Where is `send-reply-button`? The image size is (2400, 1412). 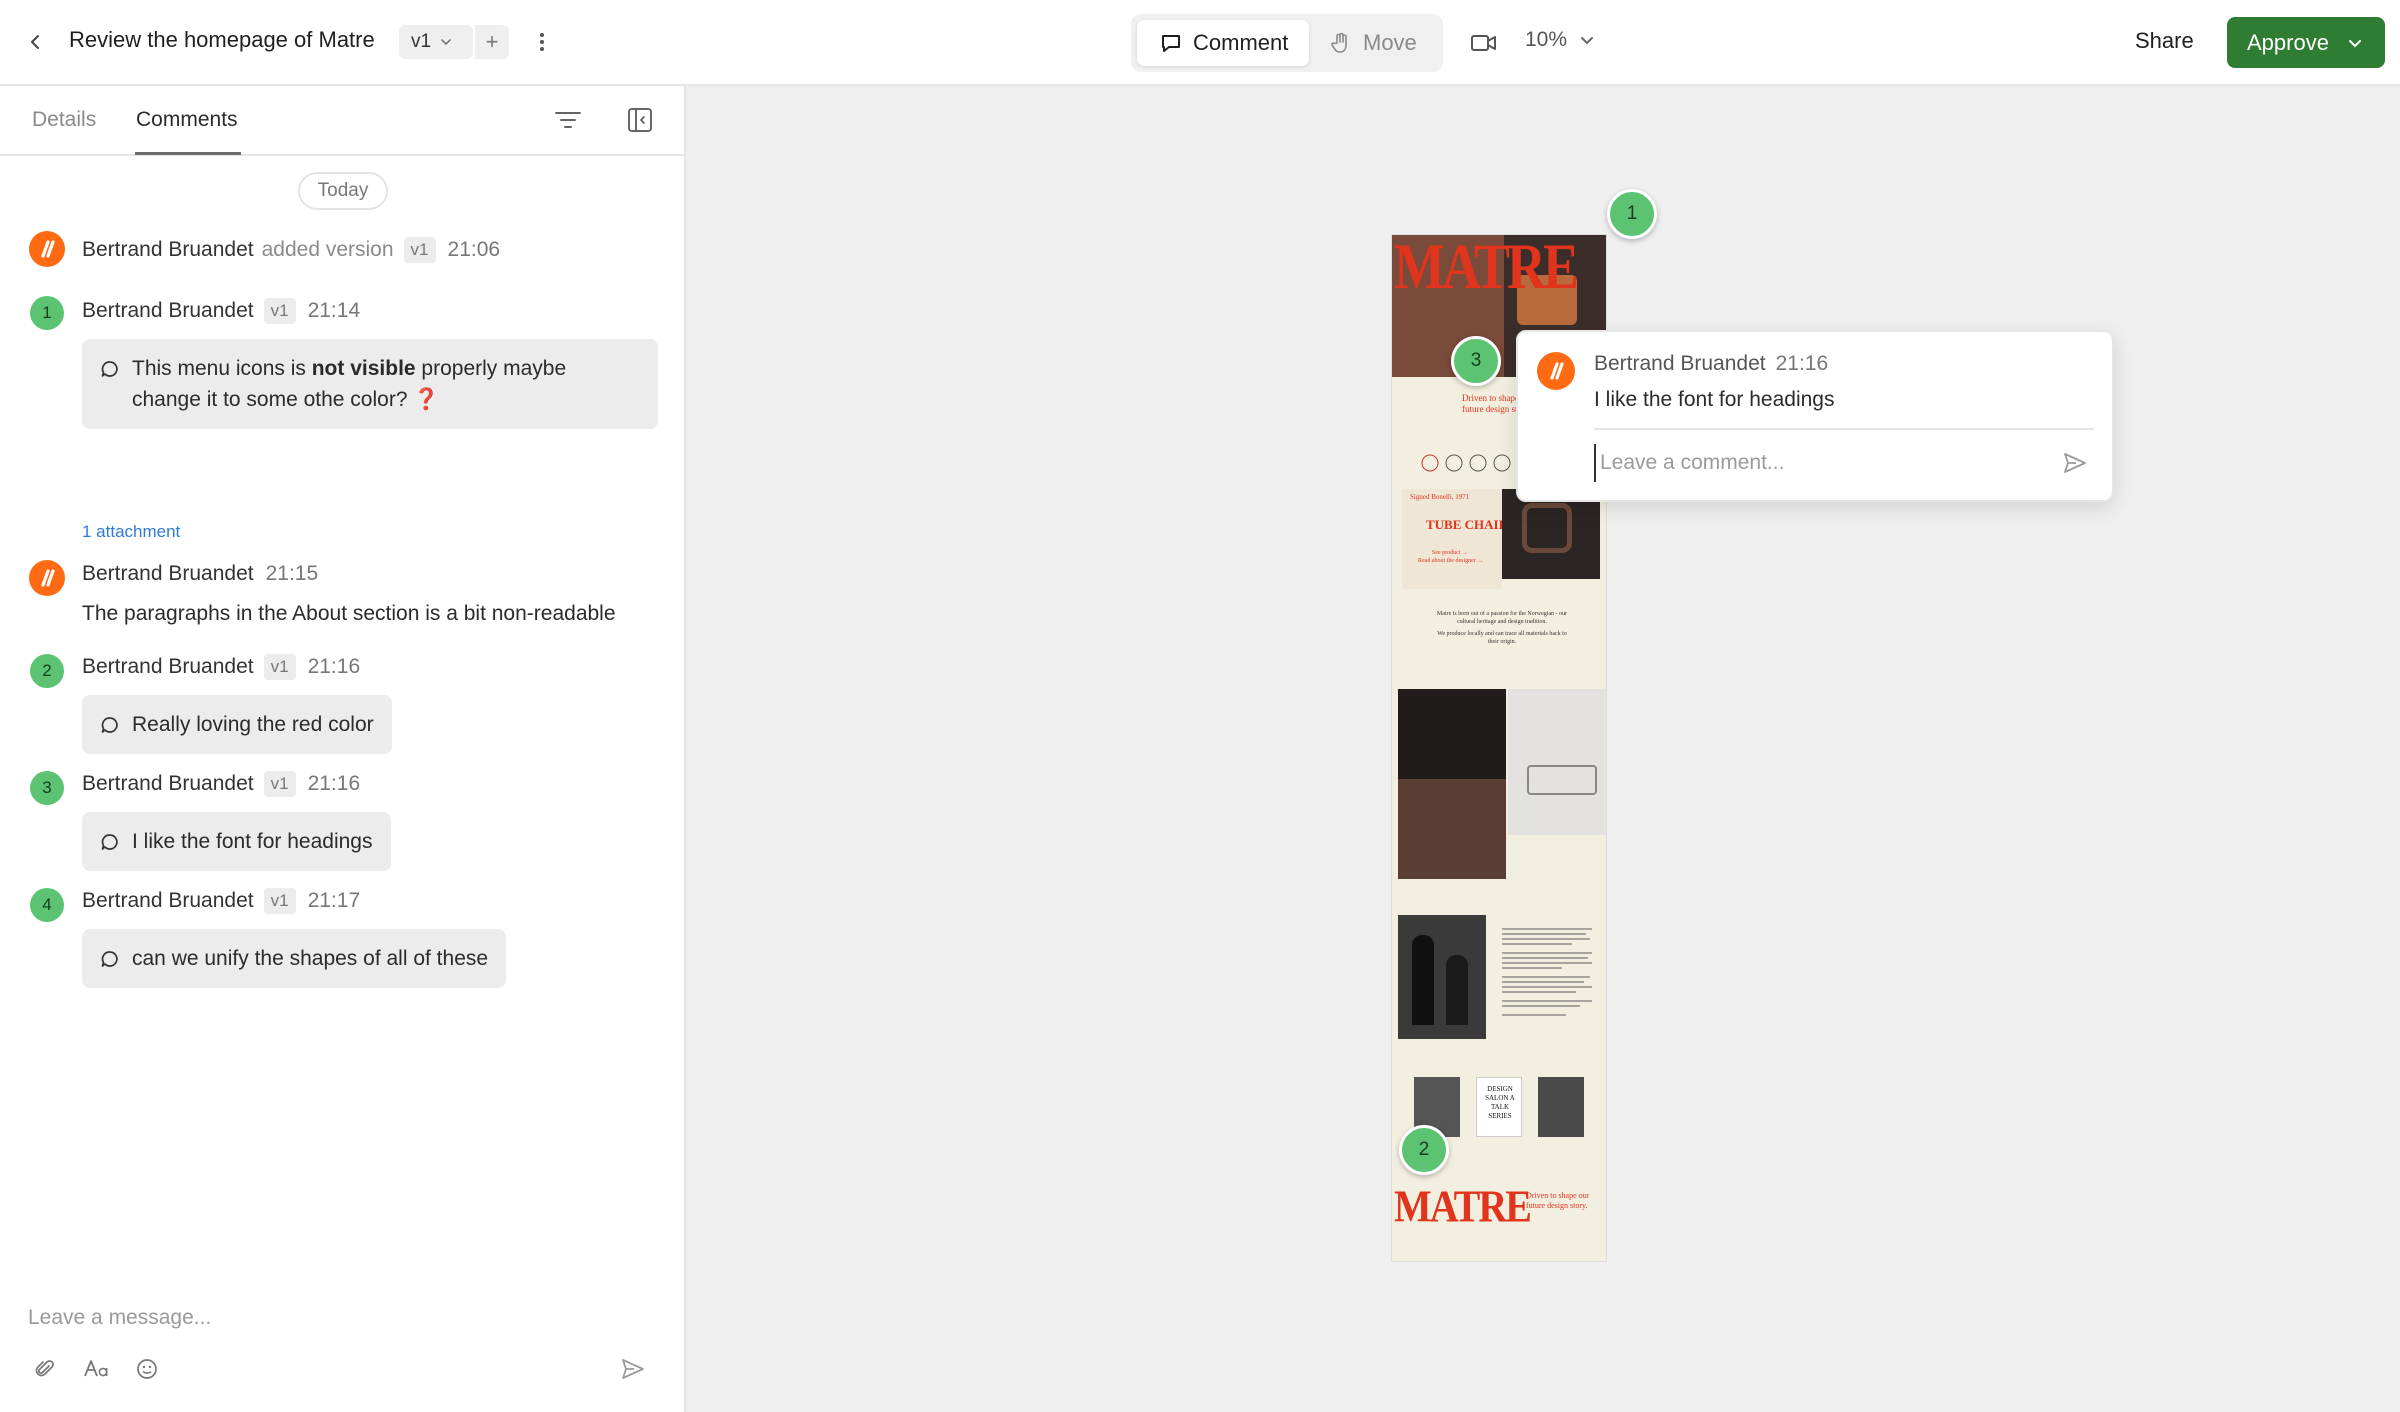
send-reply-button is located at coordinates (2075, 463).